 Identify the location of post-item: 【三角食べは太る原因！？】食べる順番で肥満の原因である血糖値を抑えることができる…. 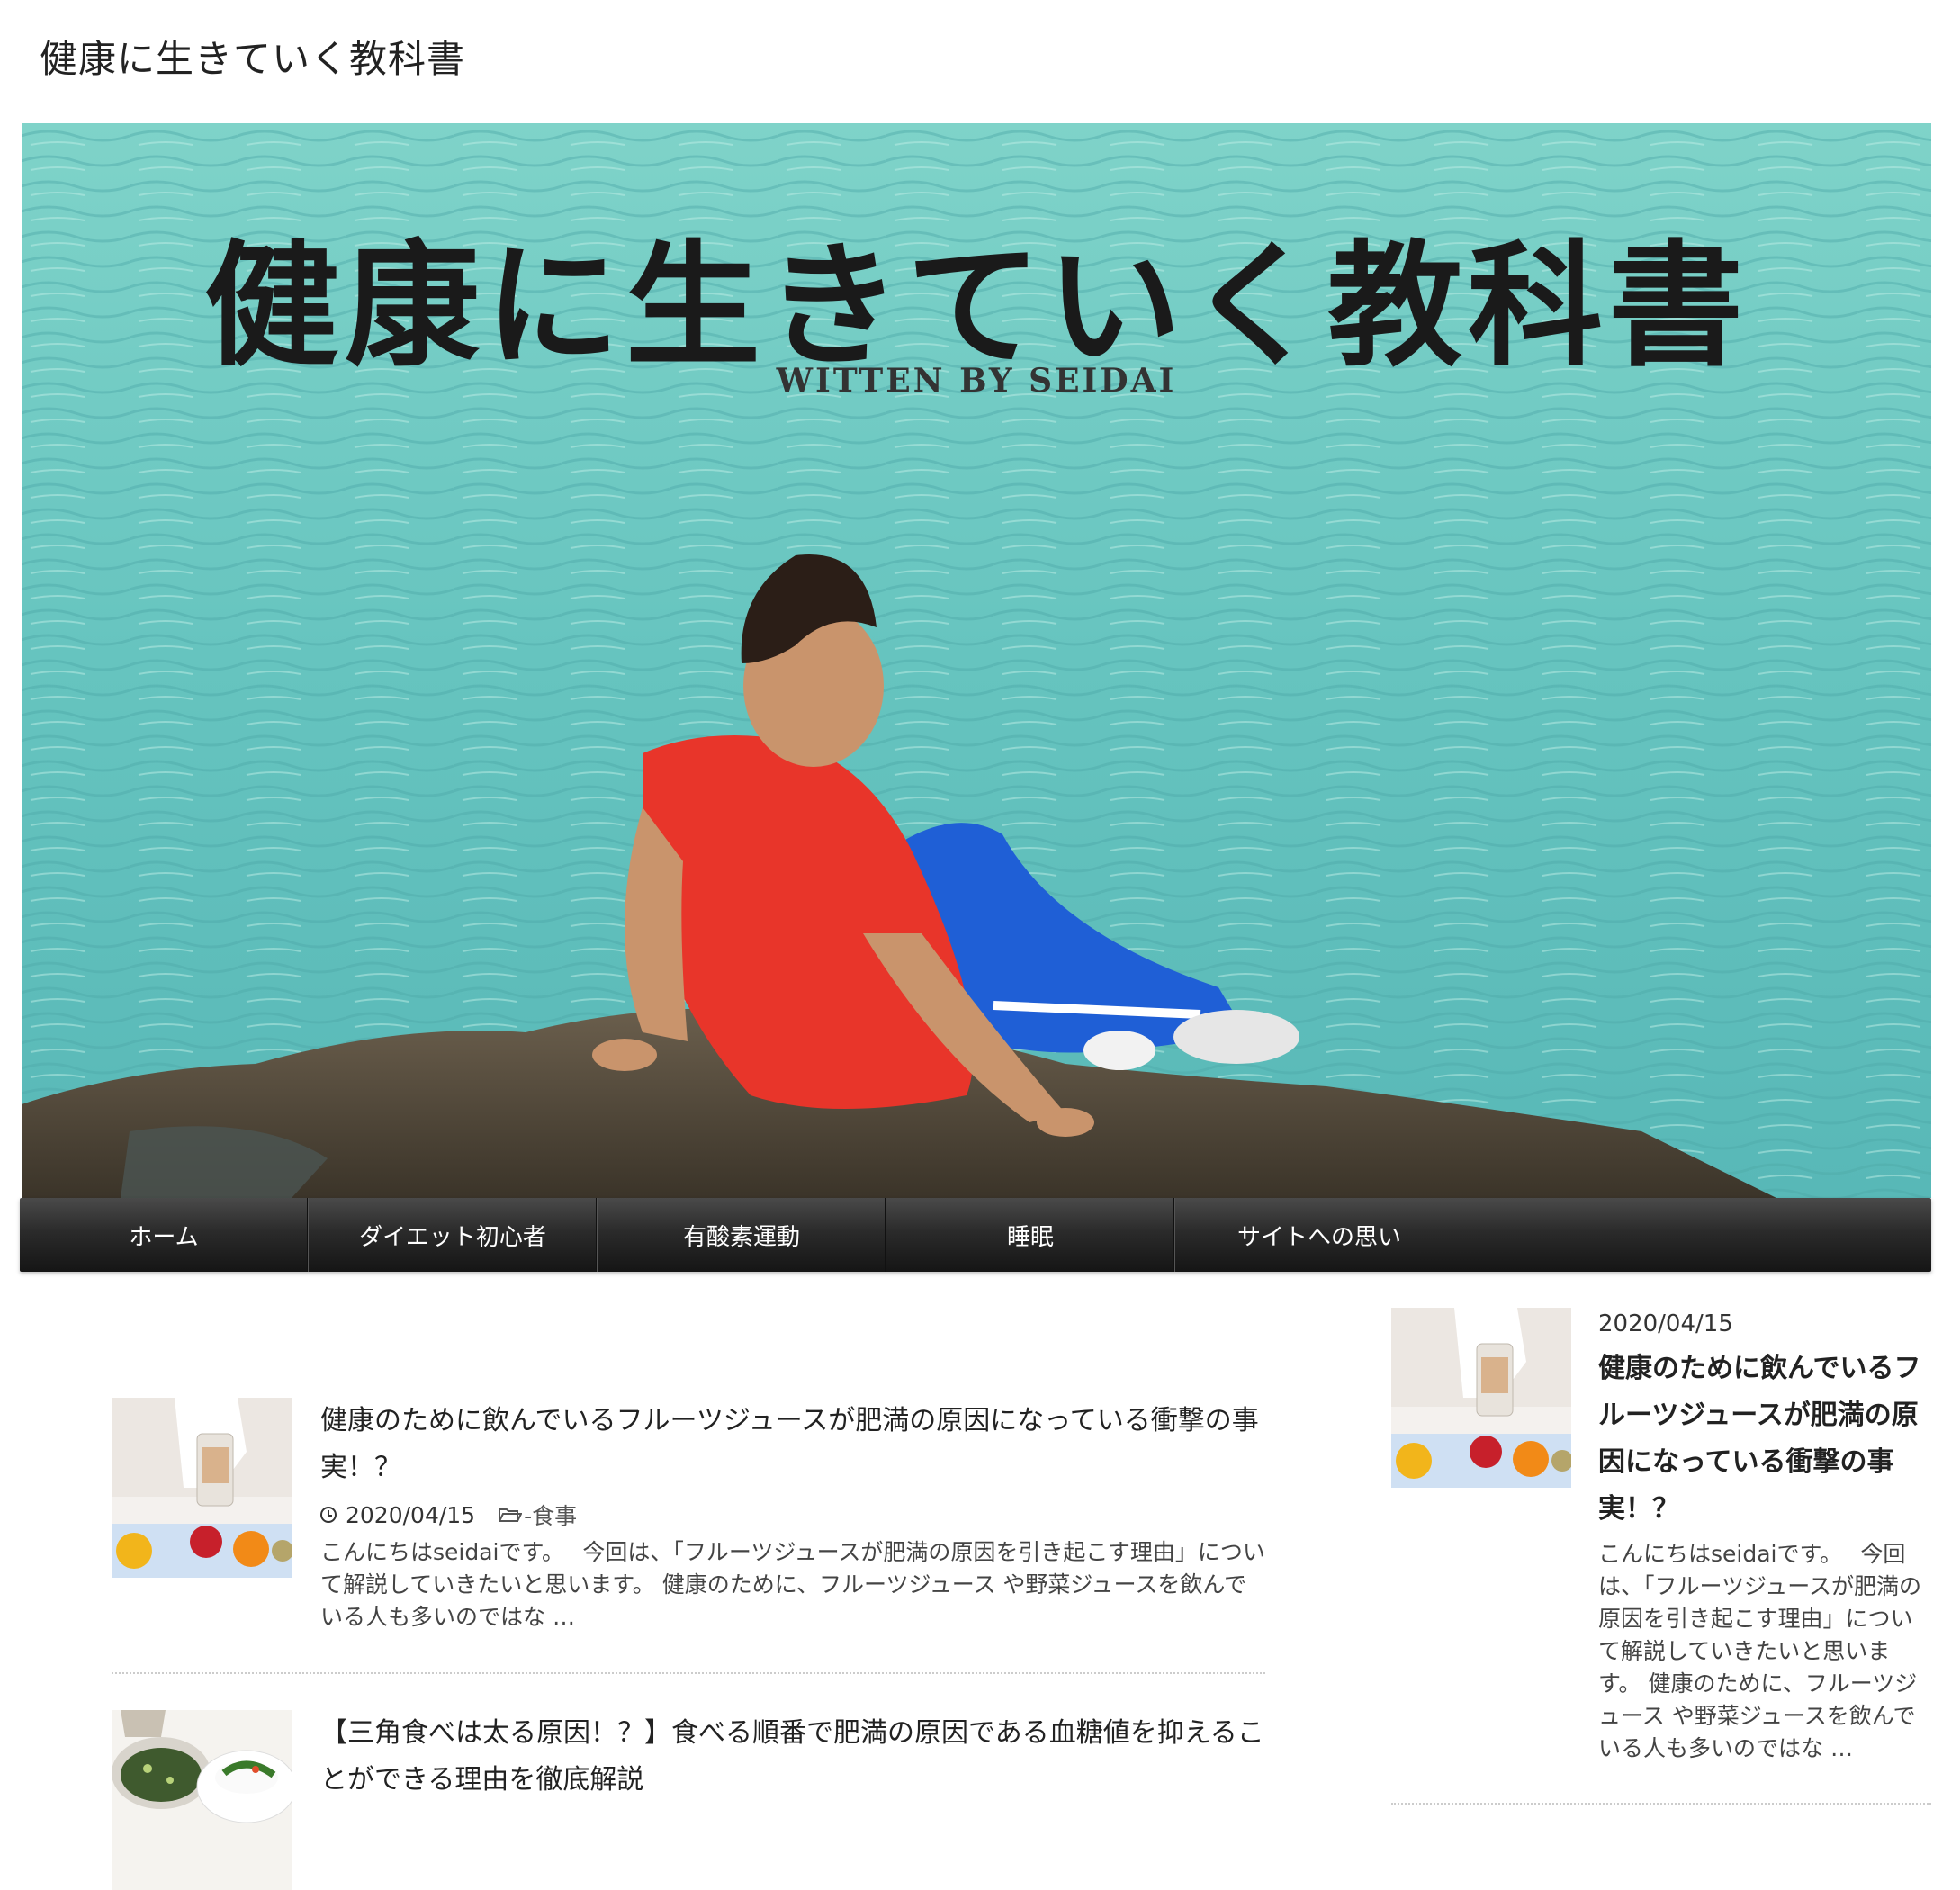
(688, 1800).